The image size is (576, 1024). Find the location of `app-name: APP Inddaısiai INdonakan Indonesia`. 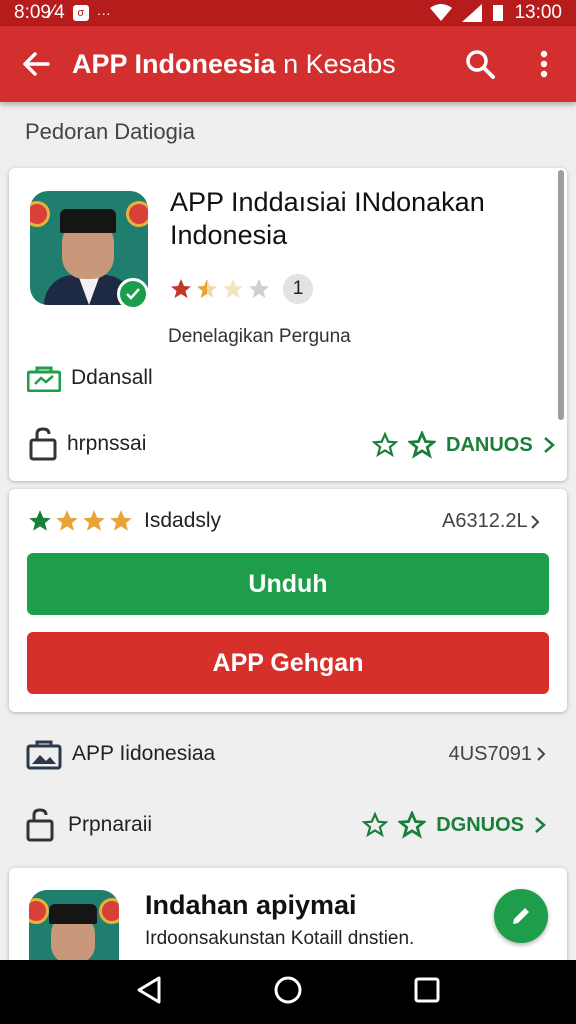

app-name: APP Inddaısiai INdonakan Indonesia is located at coordinates (327, 218).